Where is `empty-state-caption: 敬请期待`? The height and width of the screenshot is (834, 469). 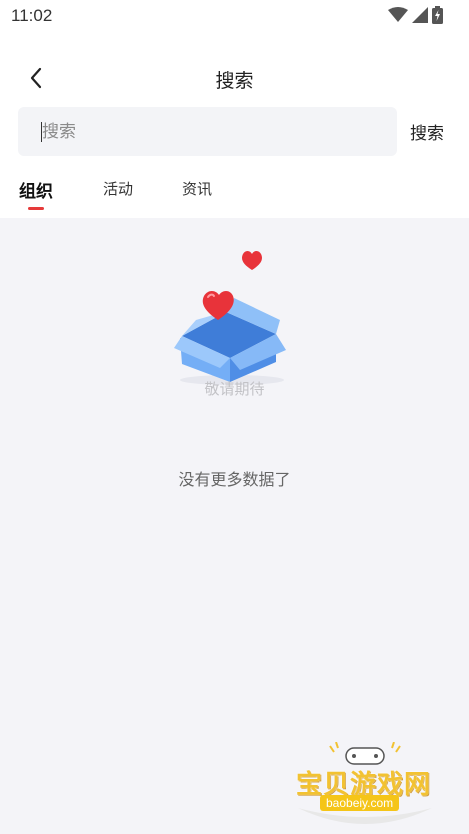
empty-state-caption: 敬请期待 is located at coordinates (234, 389).